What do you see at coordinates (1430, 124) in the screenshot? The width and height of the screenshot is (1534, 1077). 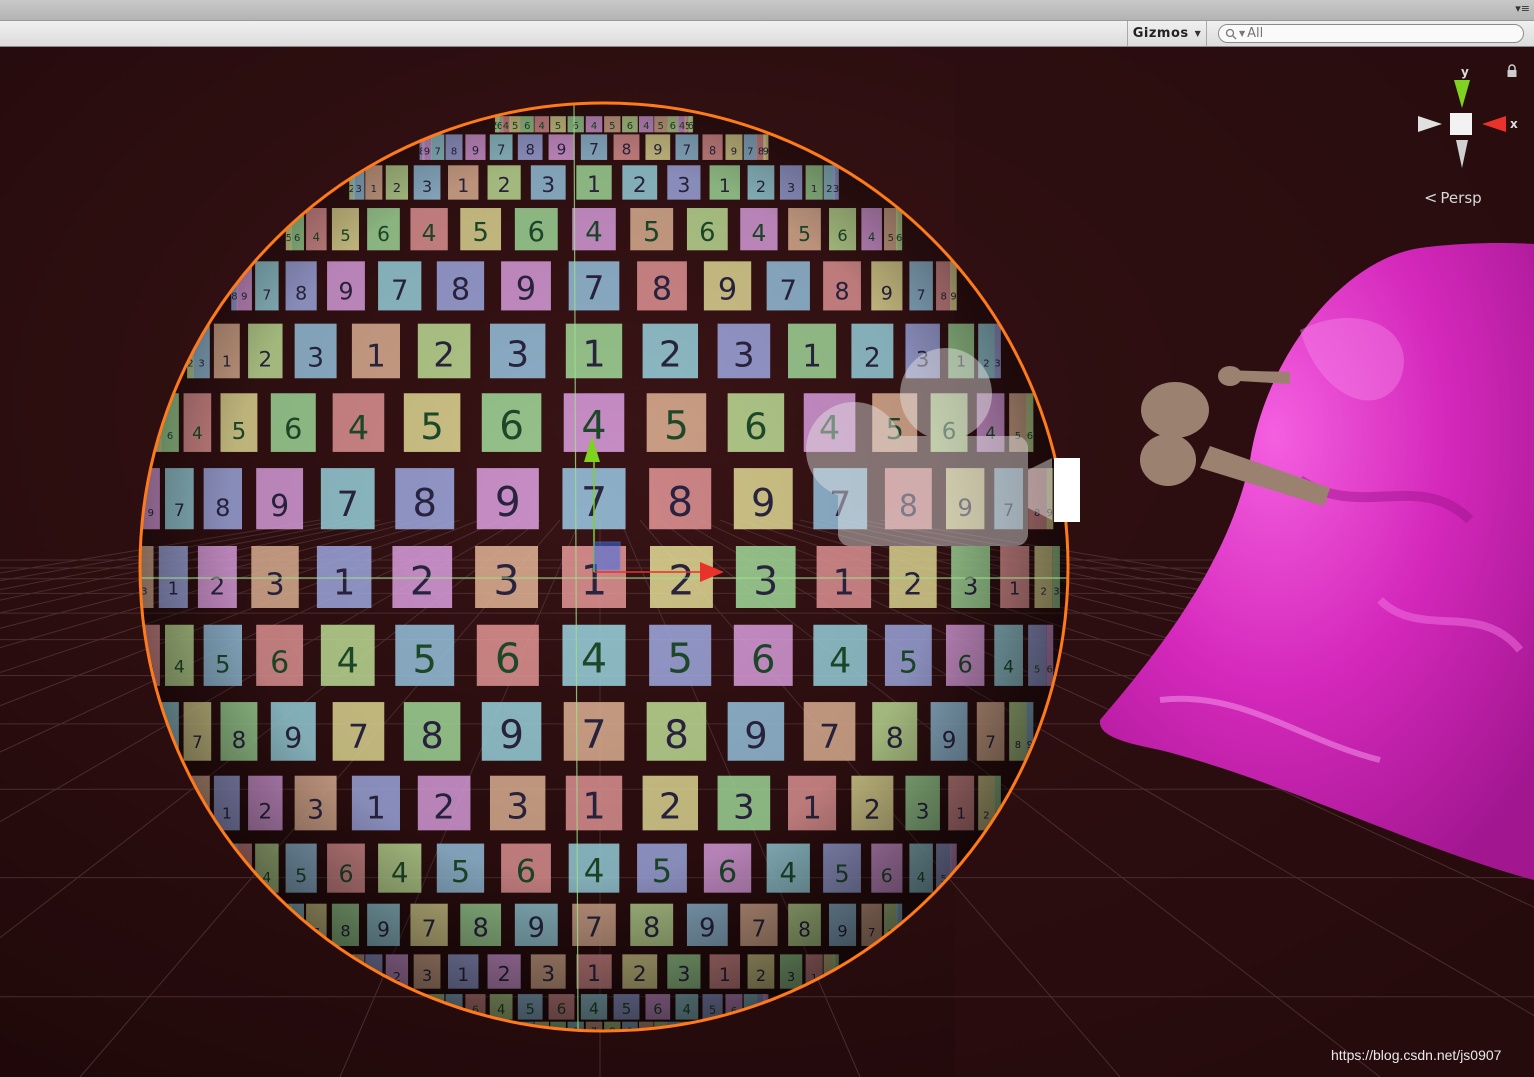 I see `neg-x-axis-cone` at bounding box center [1430, 124].